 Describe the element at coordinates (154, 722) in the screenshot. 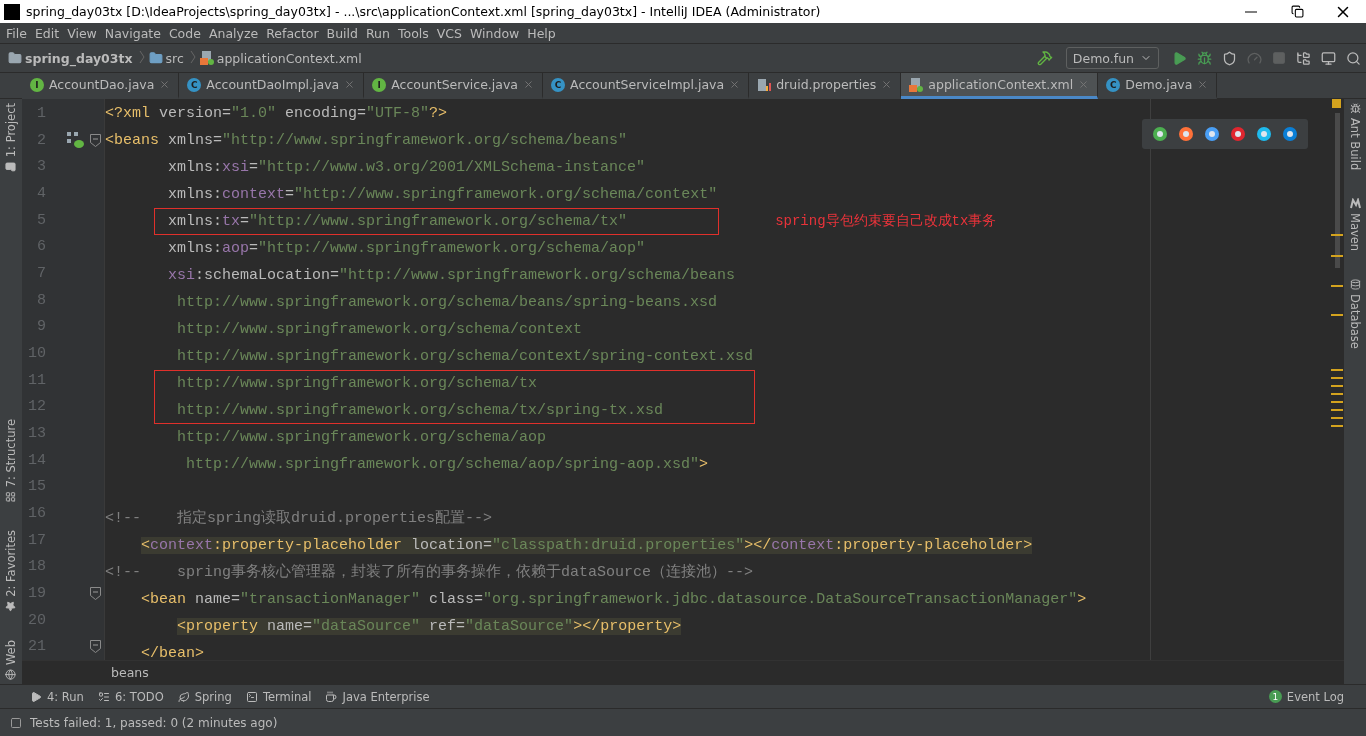

I see `status-message: Tests failed: 1, passed: 0 (2 minutes ago)` at that location.